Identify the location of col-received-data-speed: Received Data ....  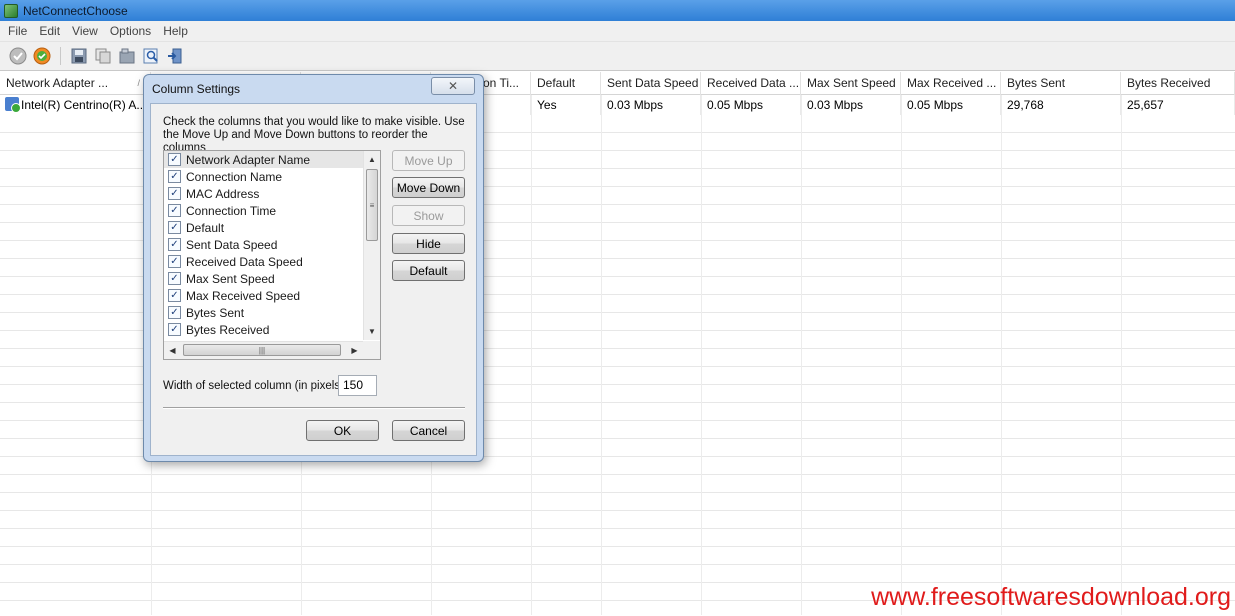
(751, 83).